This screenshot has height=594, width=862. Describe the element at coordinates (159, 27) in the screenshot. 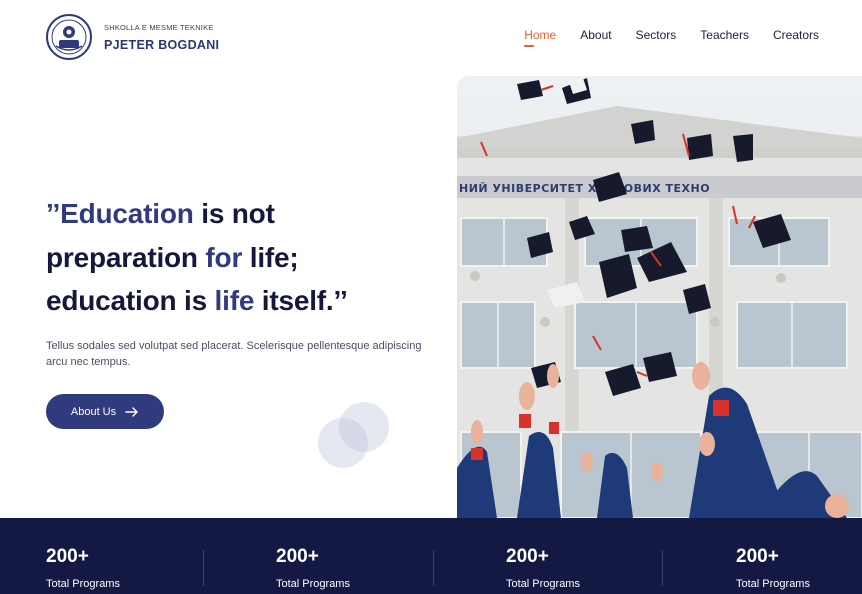

I see `brand-subtitle: SHKOLLA E MESME TEKNIKE` at that location.